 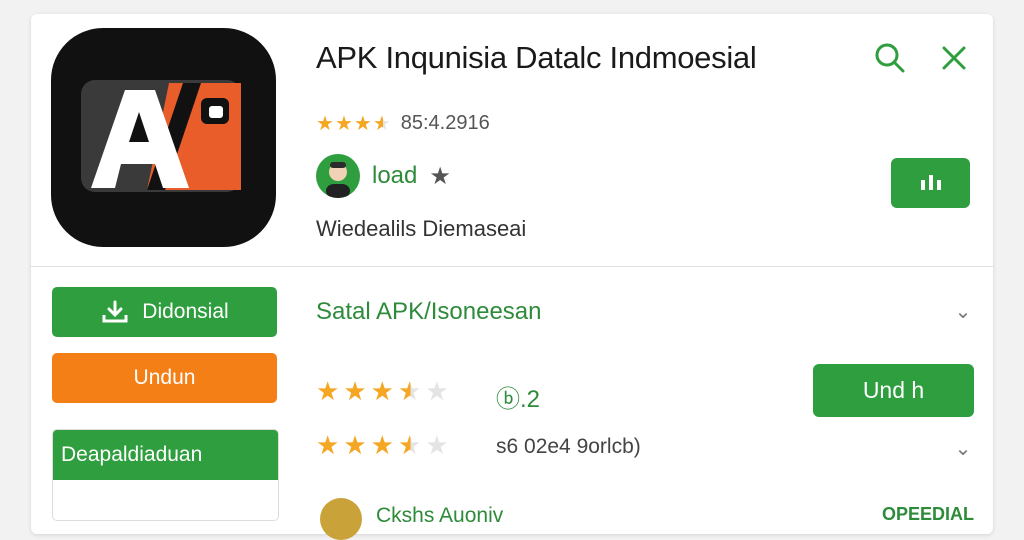 What do you see at coordinates (338, 176) in the screenshot?
I see `developer-avatar` at bounding box center [338, 176].